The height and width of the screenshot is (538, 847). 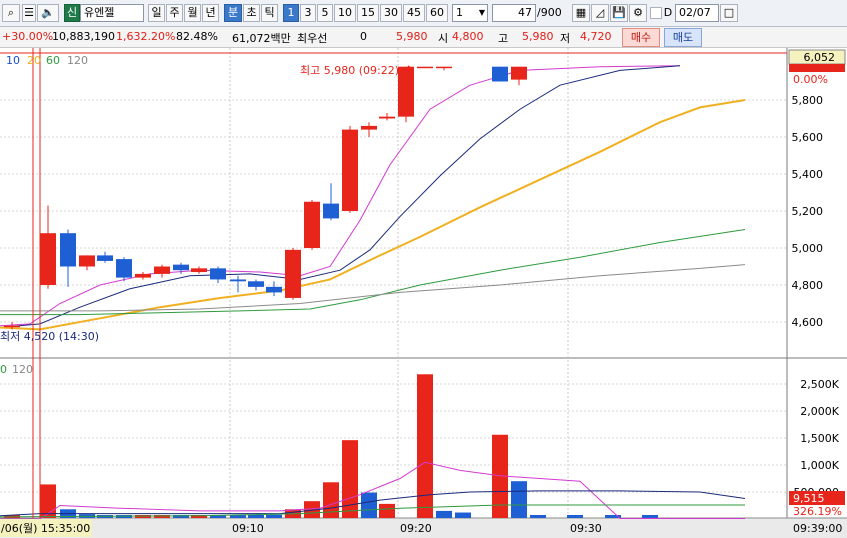 What do you see at coordinates (49, 336) in the screenshot?
I see `low-annotation: 최저 4,520 (14:30)` at bounding box center [49, 336].